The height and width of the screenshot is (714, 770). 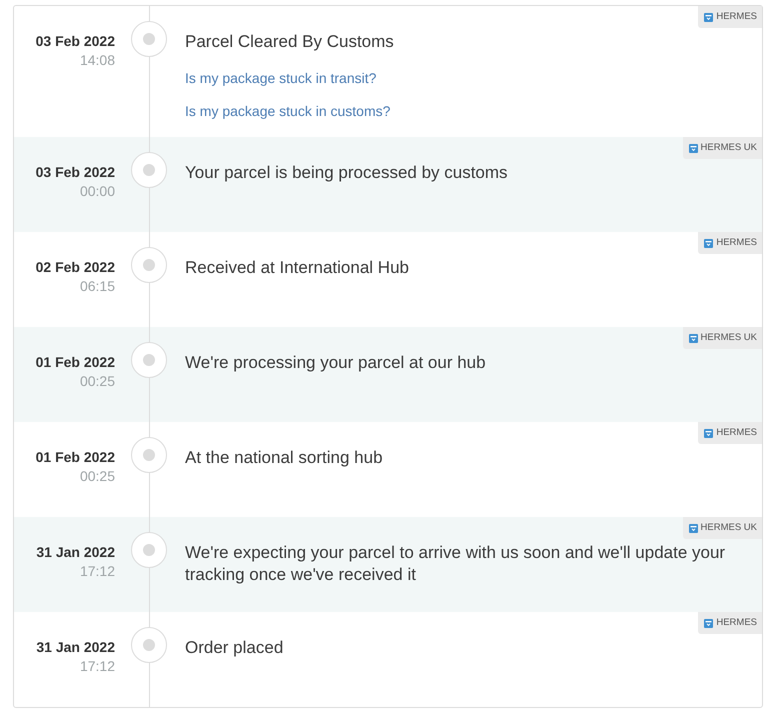 What do you see at coordinates (347, 173) in the screenshot?
I see `event-title: Your parcel is being processed by customs` at bounding box center [347, 173].